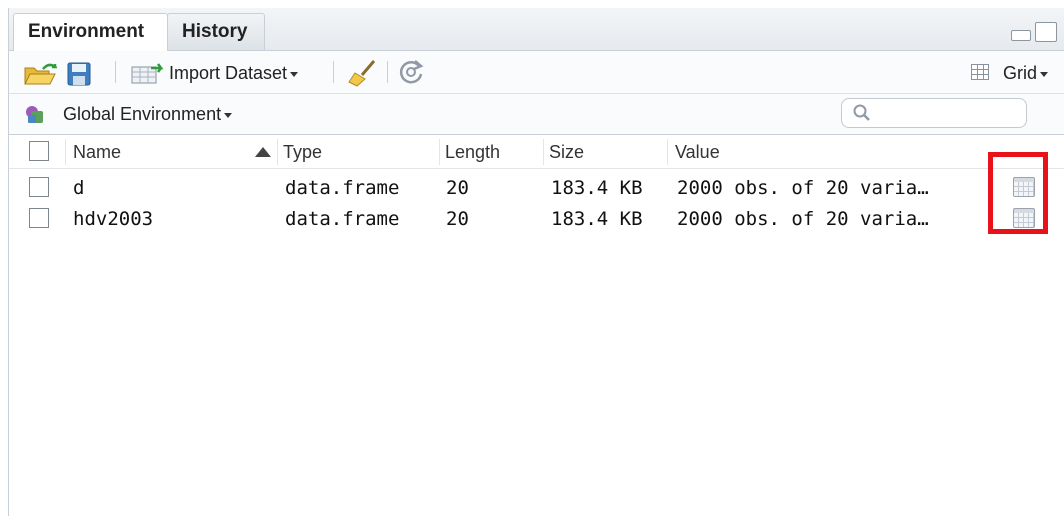 The height and width of the screenshot is (516, 1064). I want to click on column-header-size: Size, so click(566, 152).